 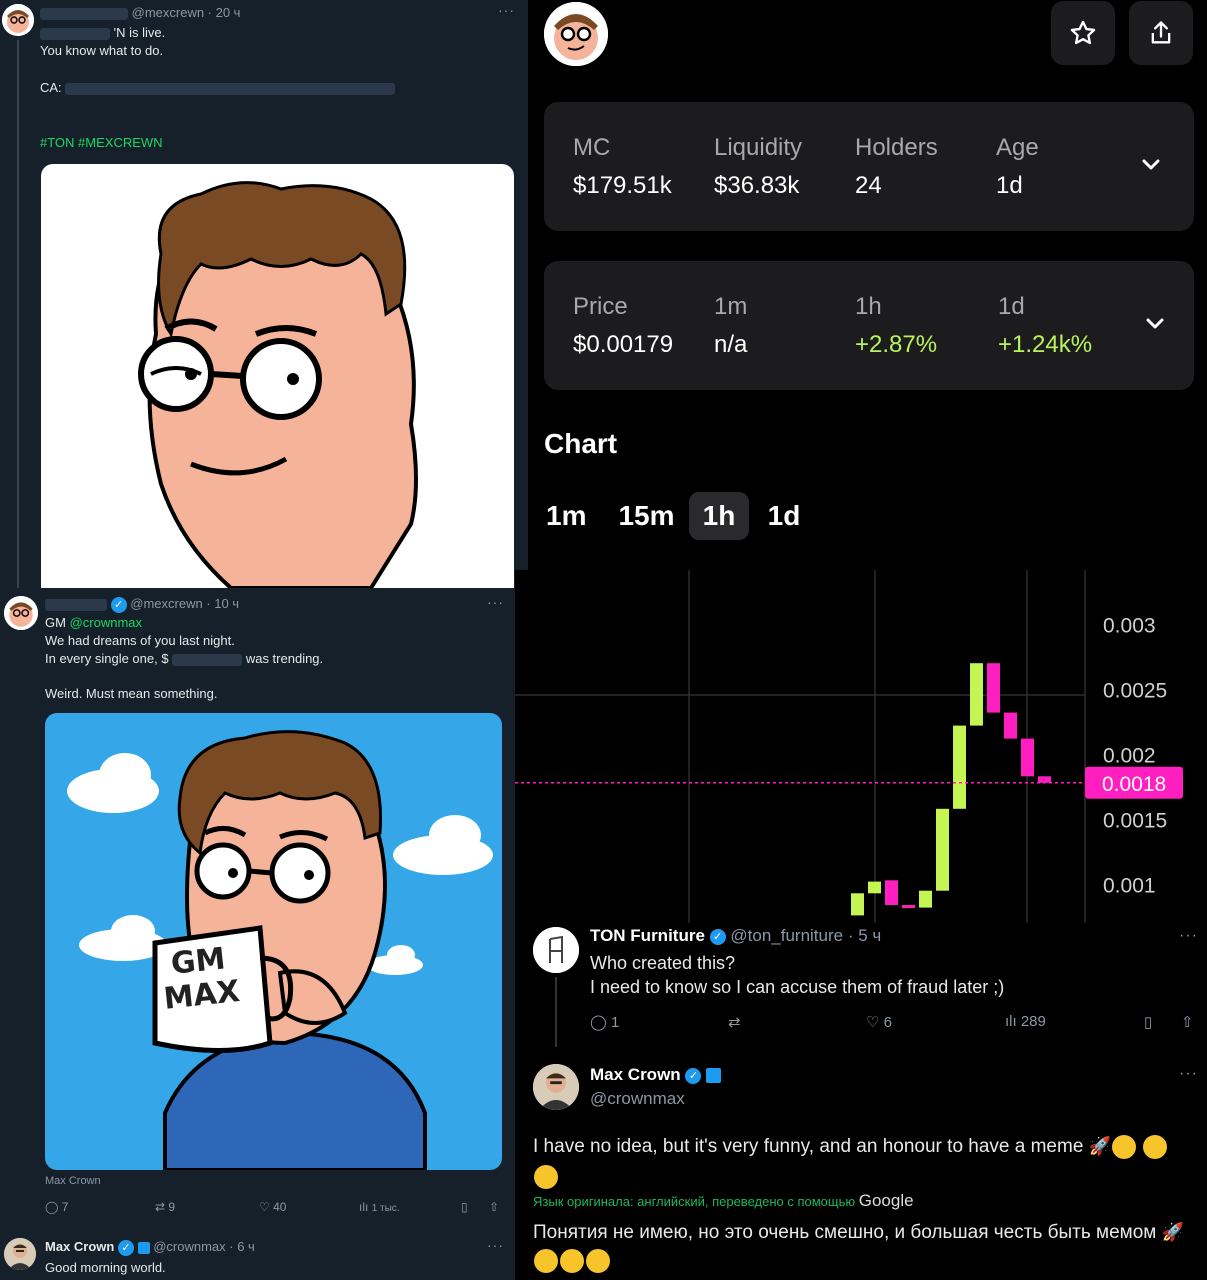 What do you see at coordinates (102, 50) in the screenshot?
I see `tweet-text-line2: You know what to do.` at bounding box center [102, 50].